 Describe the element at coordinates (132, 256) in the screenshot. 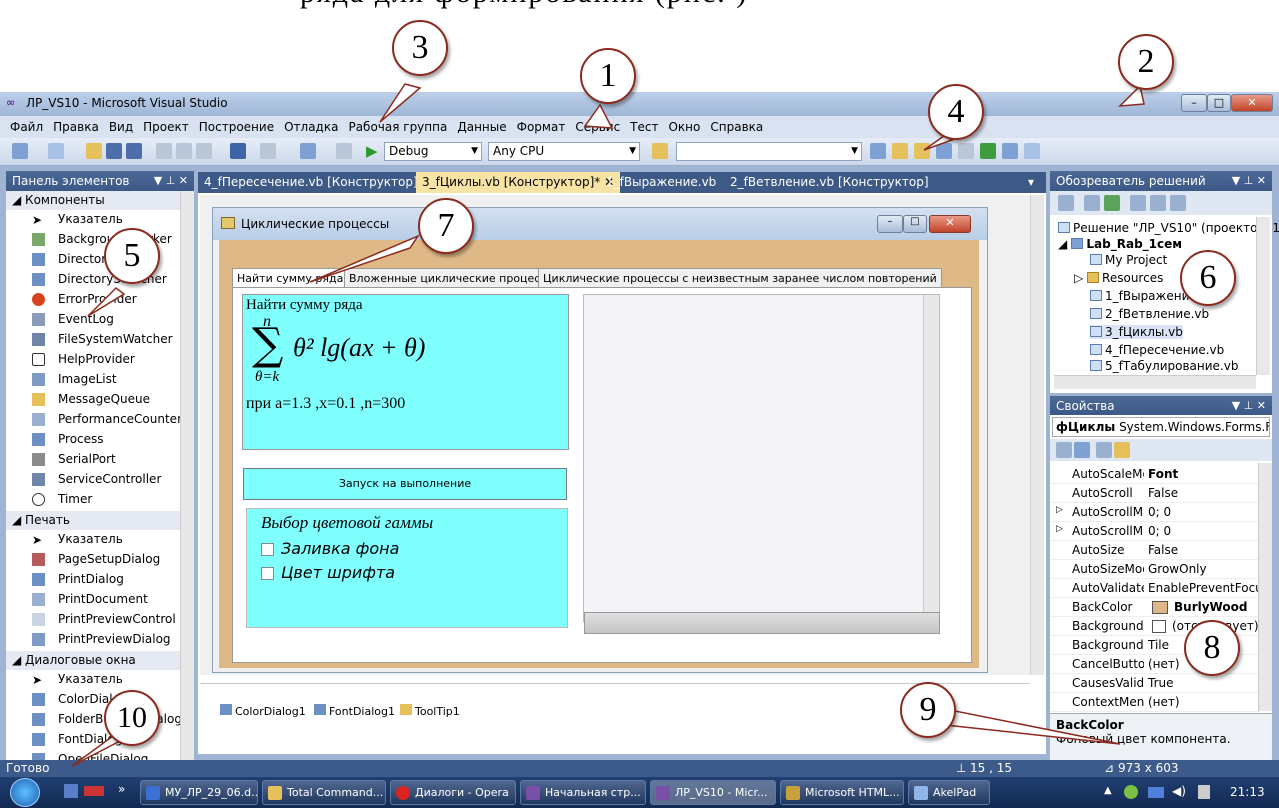

I see `callout-5: 5` at that location.